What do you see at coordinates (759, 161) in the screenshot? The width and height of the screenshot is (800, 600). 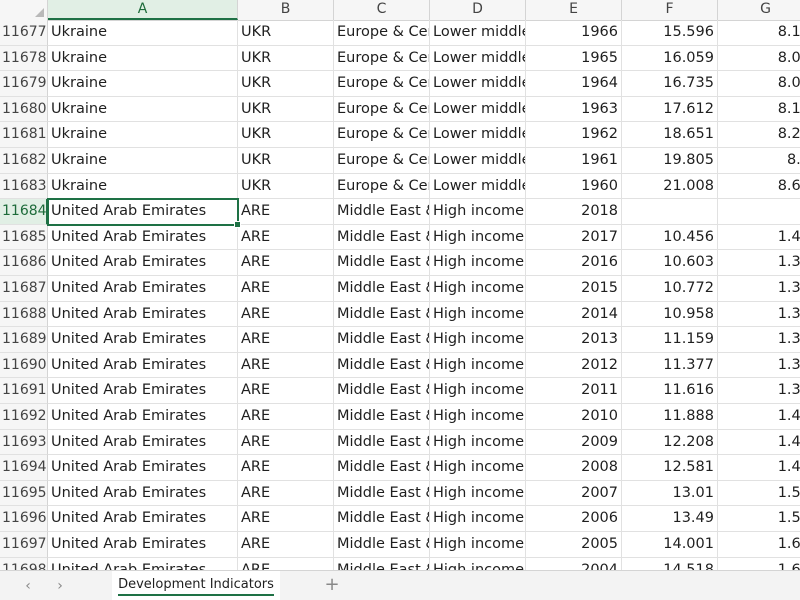 I see `cell-g: 8.4` at bounding box center [759, 161].